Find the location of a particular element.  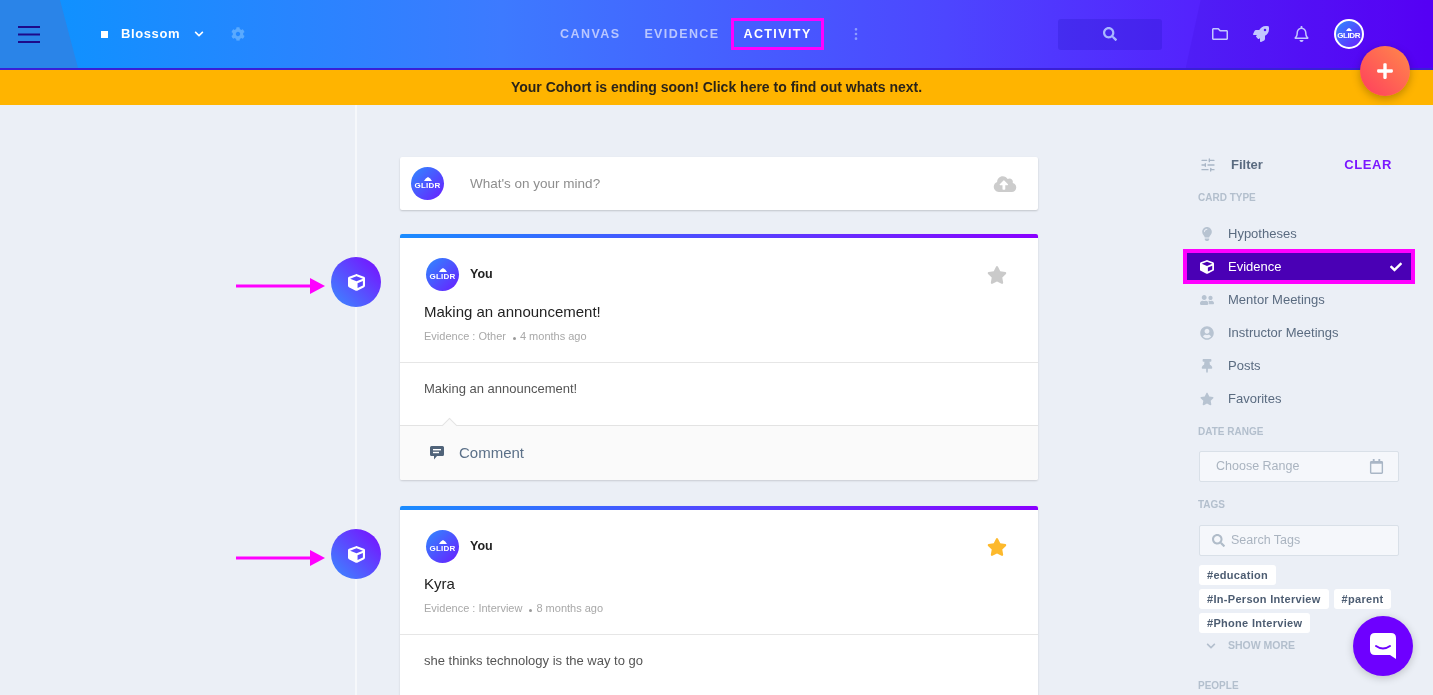

date-range-input: Choose Range is located at coordinates (1292, 466).